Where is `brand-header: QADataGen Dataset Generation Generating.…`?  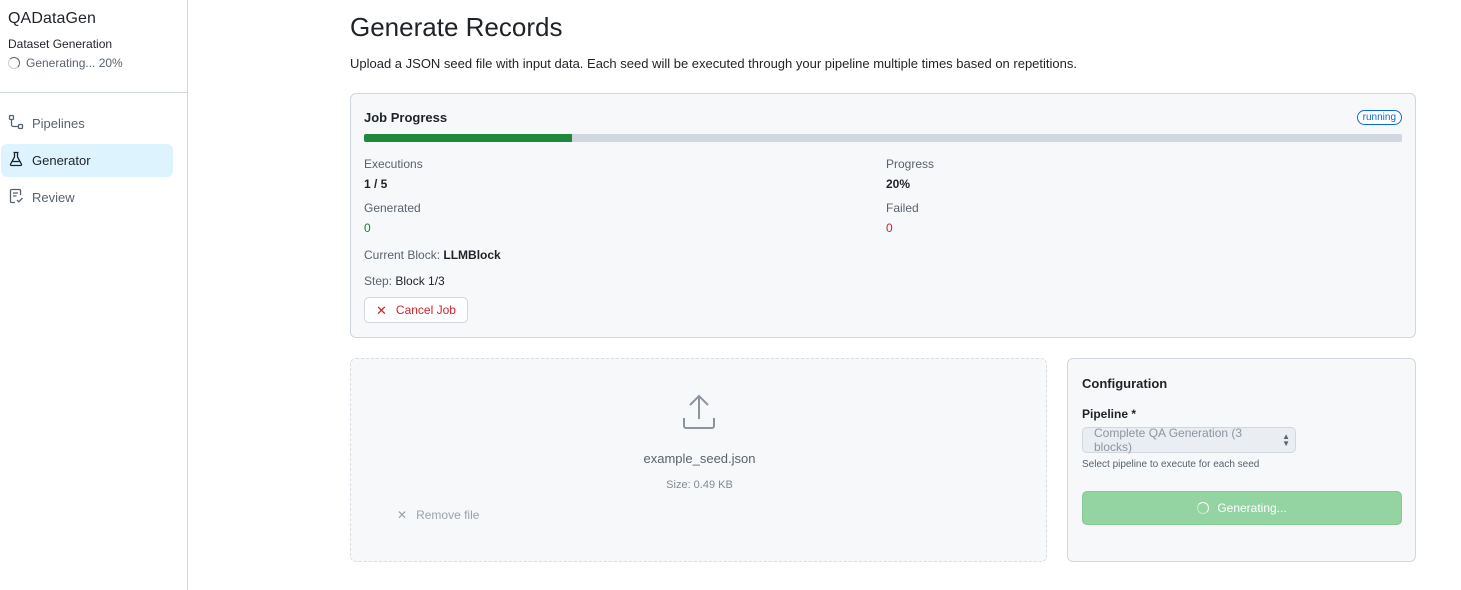 brand-header: QADataGen Dataset Generation Generating.… is located at coordinates (93, 46).